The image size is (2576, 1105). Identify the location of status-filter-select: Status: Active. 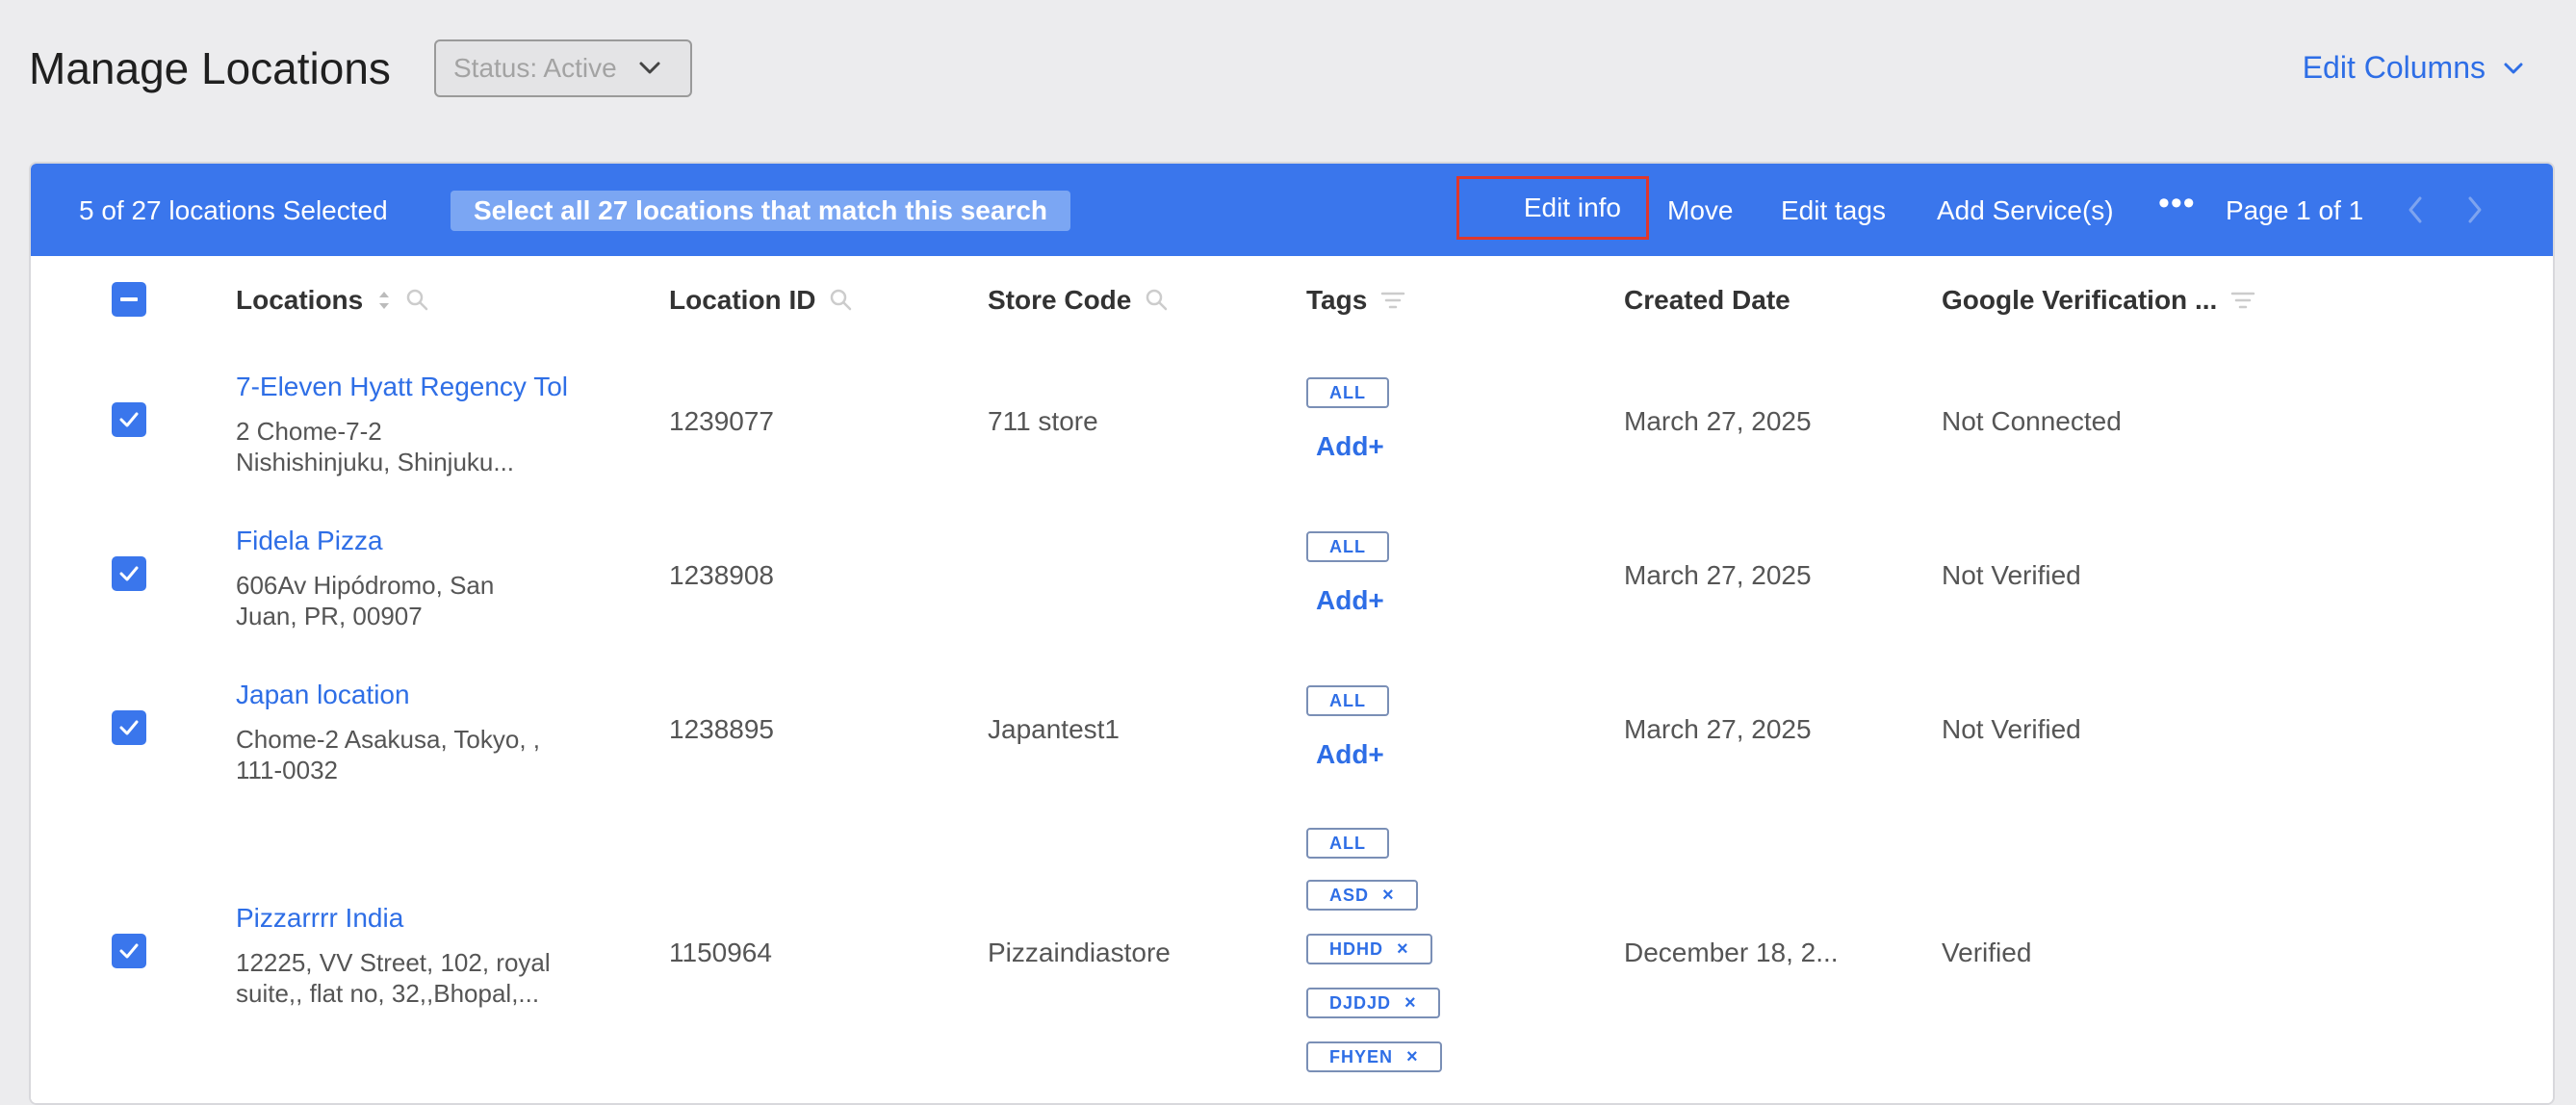
(563, 68).